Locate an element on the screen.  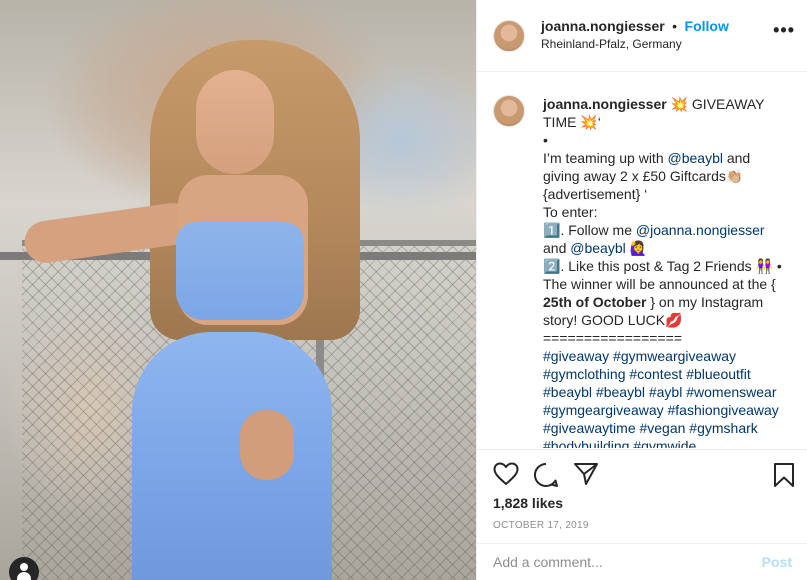
comment-input is located at coordinates (627, 562).